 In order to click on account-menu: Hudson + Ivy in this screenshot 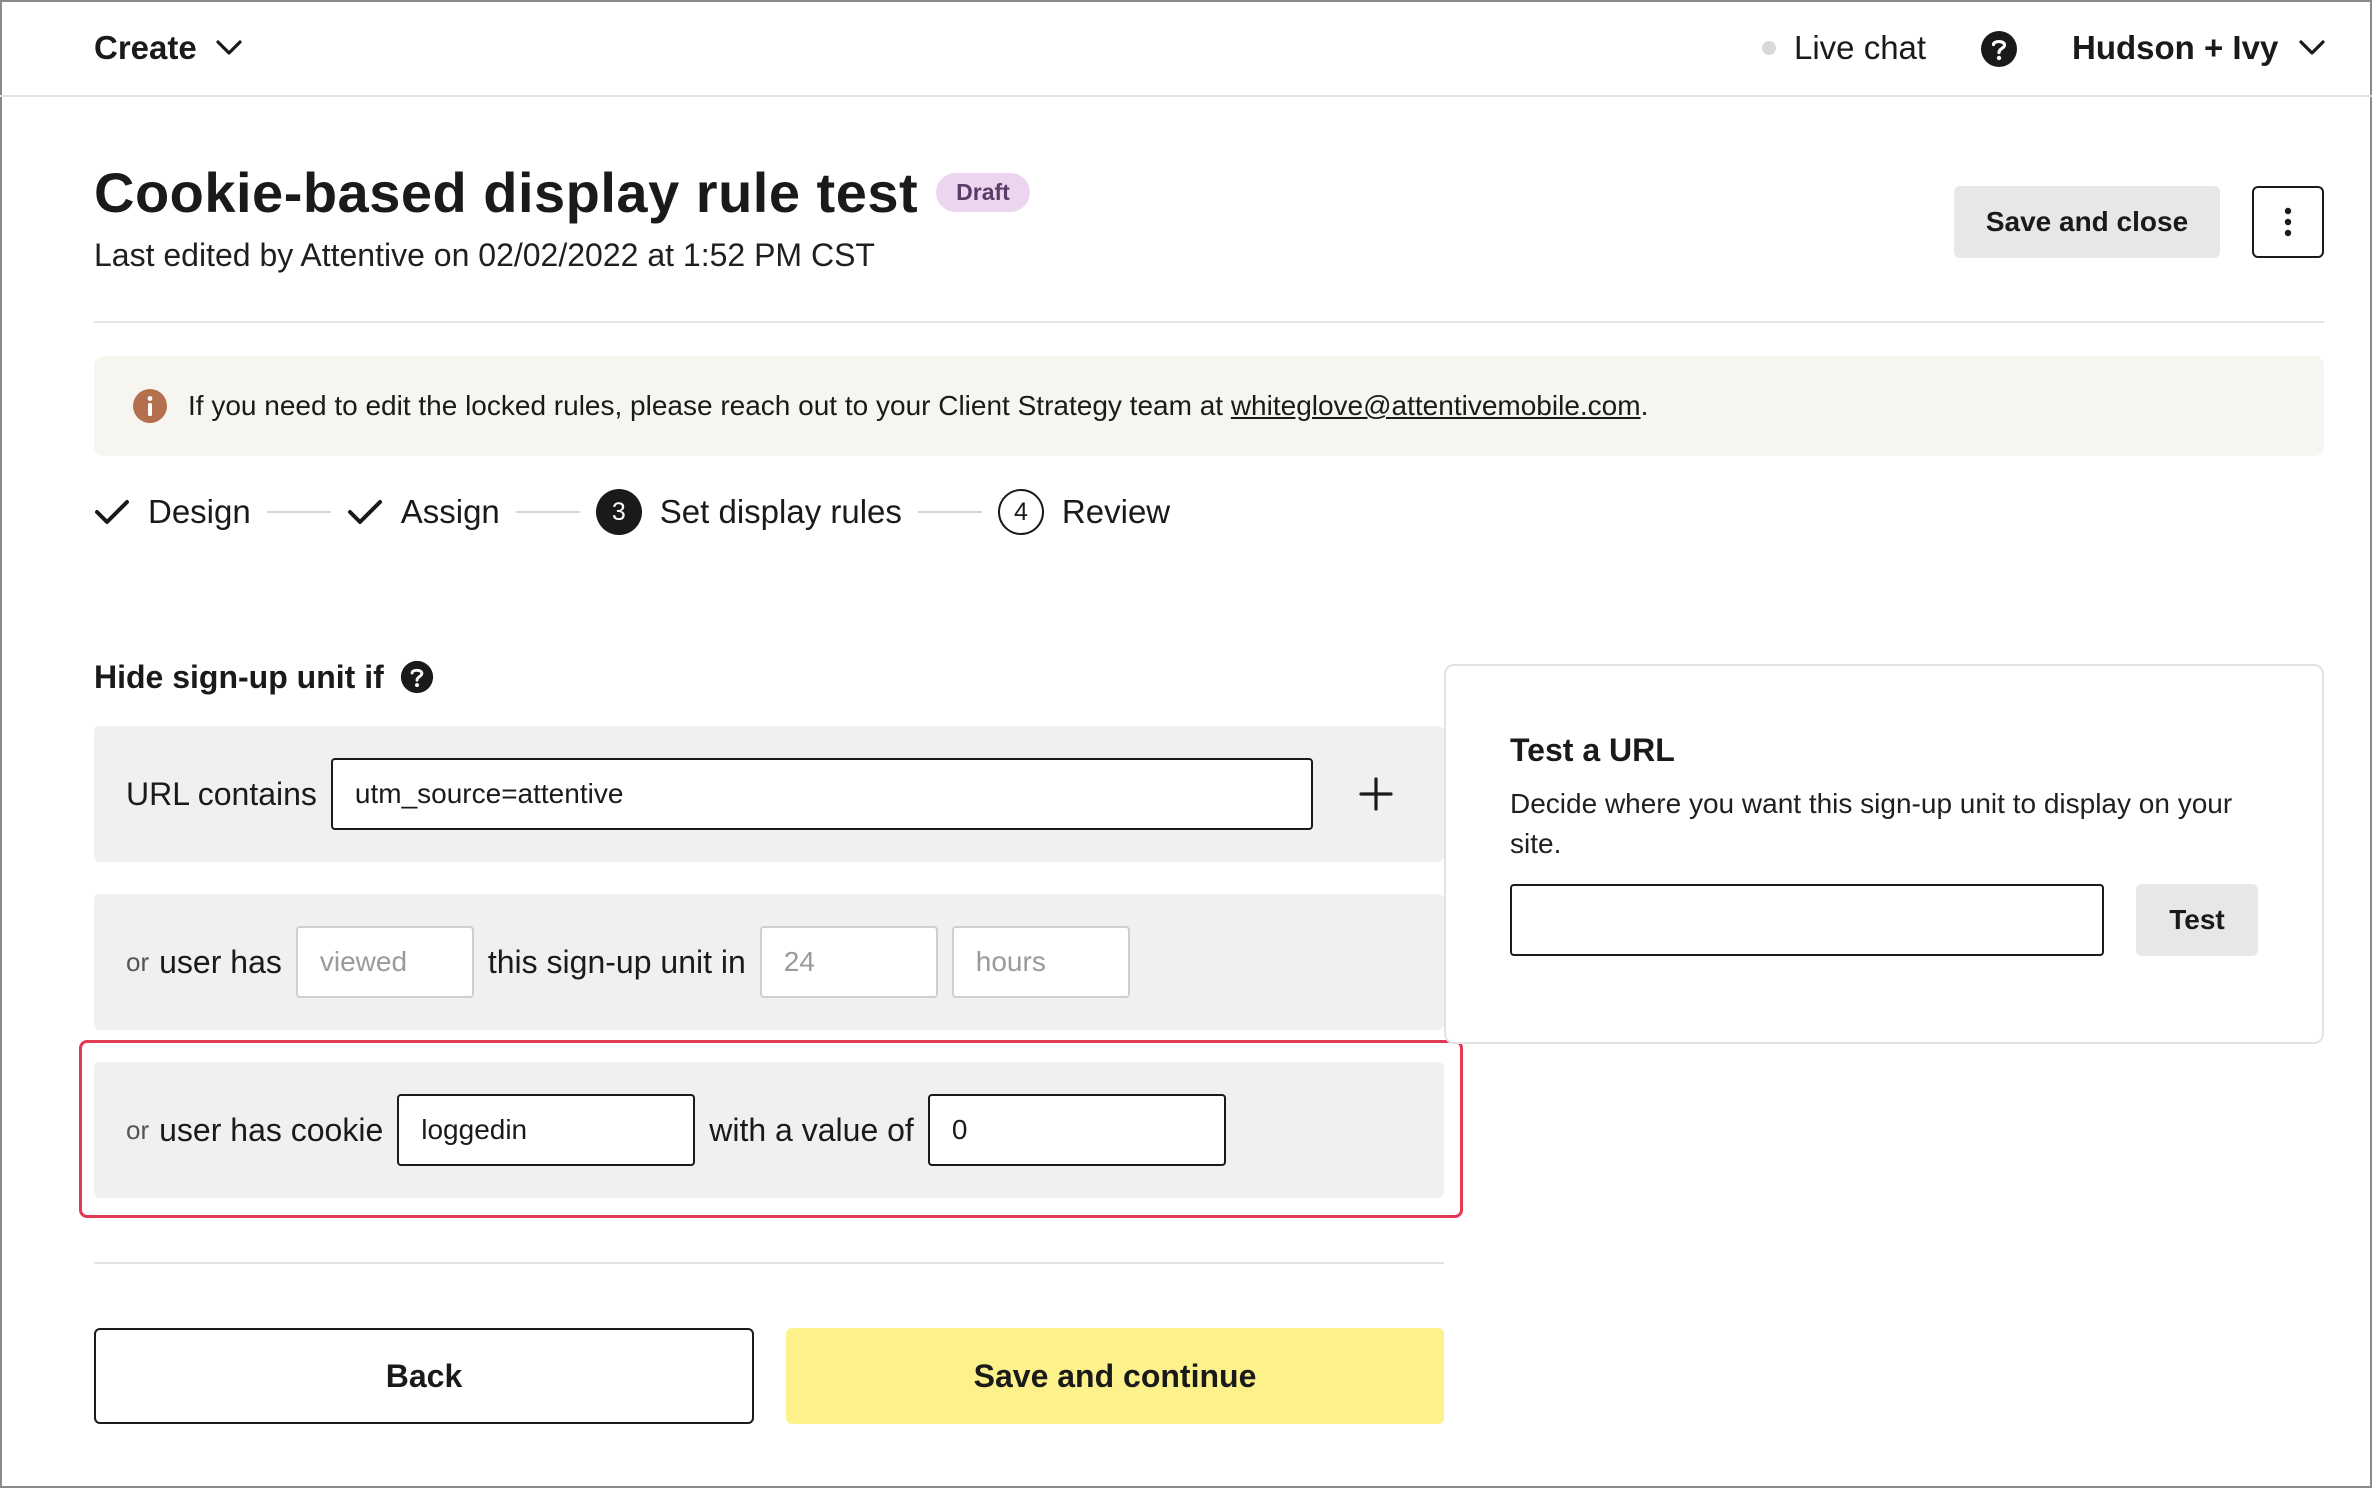, I will do `click(2199, 48)`.